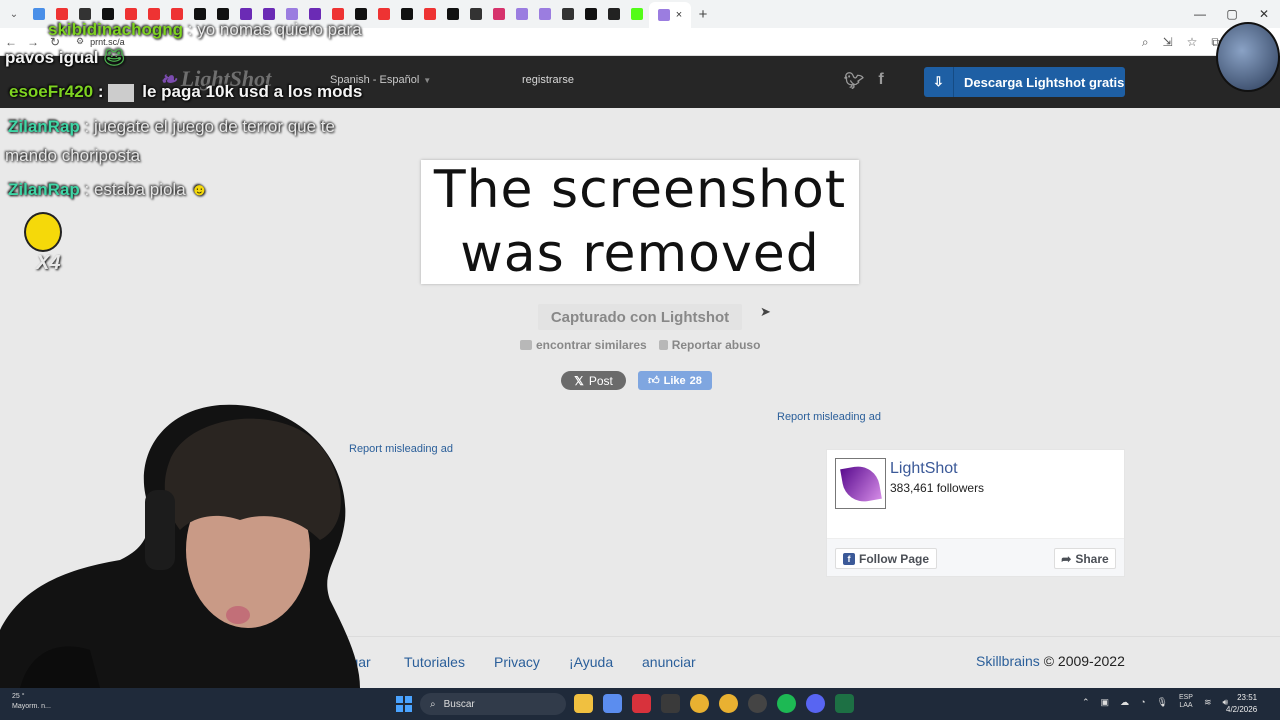  Describe the element at coordinates (669, 662) in the screenshot. I see `footer-link-advertise: anunciar` at that location.